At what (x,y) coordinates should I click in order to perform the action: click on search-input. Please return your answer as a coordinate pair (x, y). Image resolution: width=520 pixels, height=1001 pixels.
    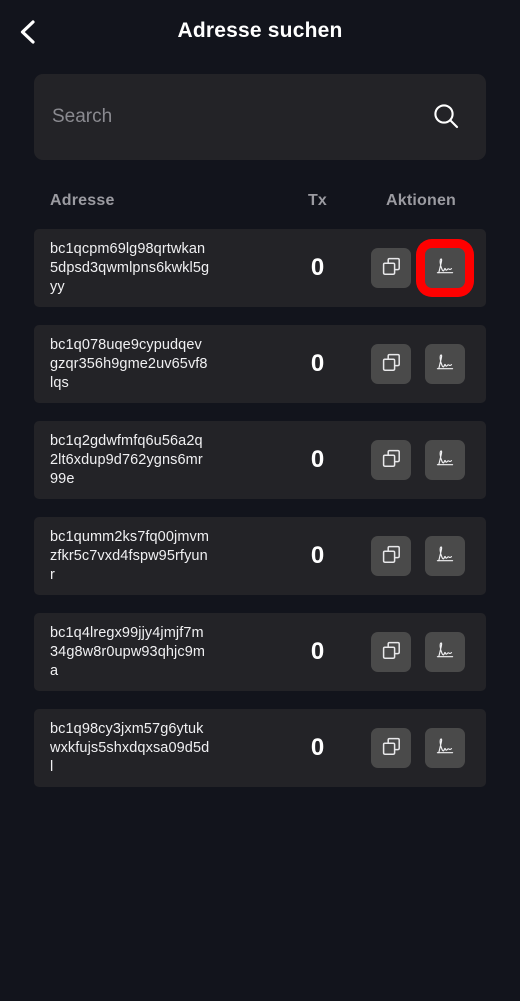
    Looking at the image, I should click on (239, 117).